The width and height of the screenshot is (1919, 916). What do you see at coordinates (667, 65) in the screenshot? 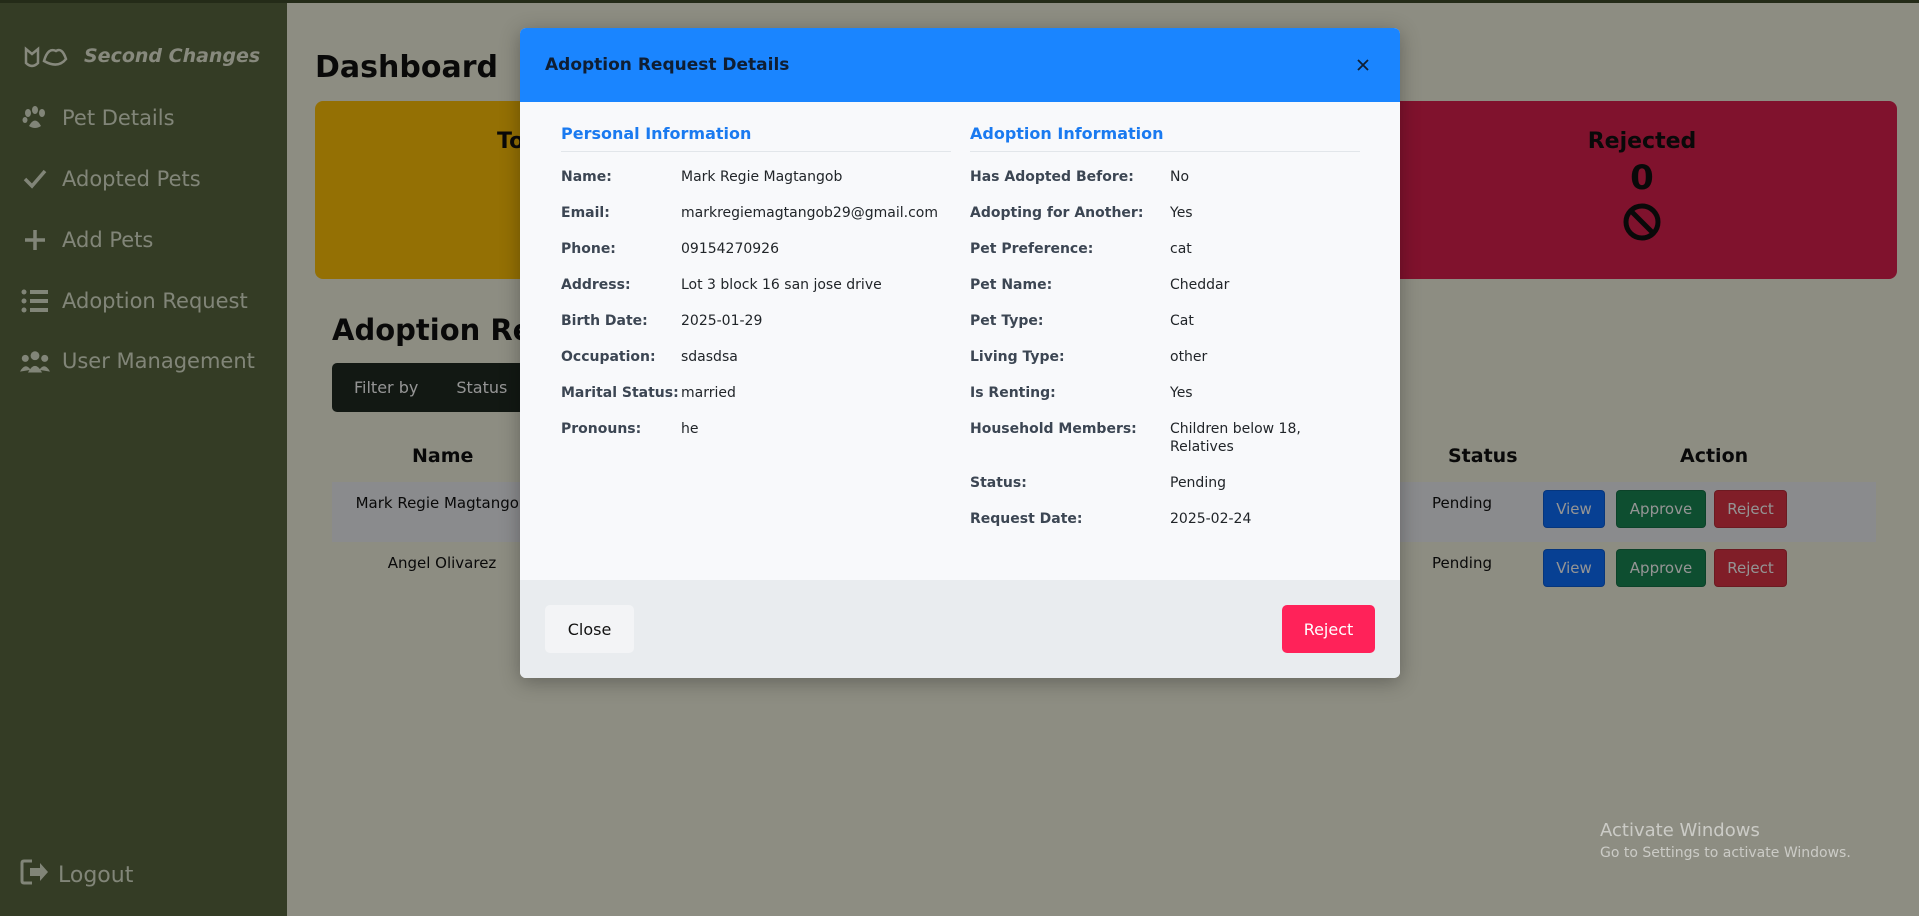
I see `modal-title: Adoption Request Details` at bounding box center [667, 65].